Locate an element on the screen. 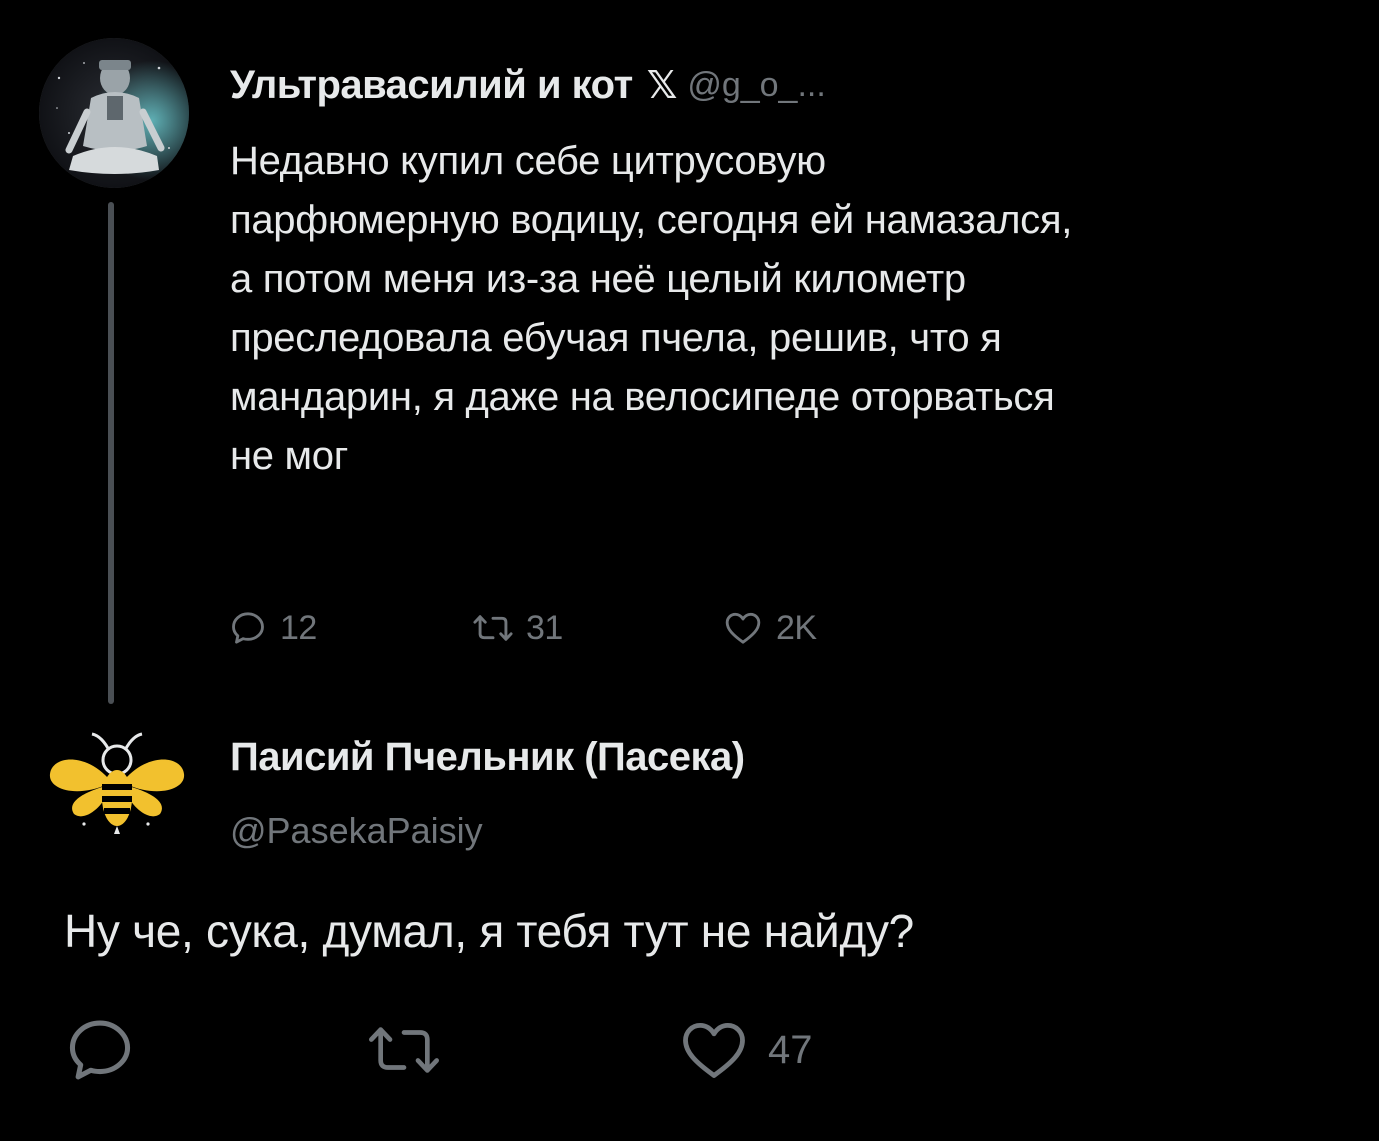 This screenshot has width=1379, height=1141. author-name: Ультравасилий и кот is located at coordinates (431, 85).